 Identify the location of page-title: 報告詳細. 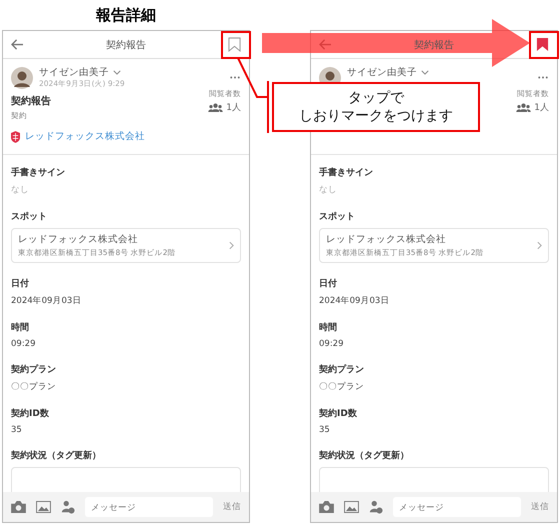
(126, 15).